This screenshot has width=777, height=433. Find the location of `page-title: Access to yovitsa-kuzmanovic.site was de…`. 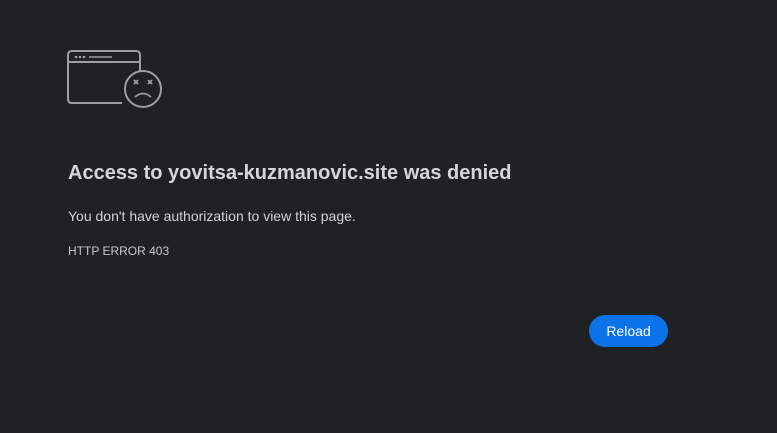

page-title: Access to yovitsa-kuzmanovic.site was de… is located at coordinates (290, 173).